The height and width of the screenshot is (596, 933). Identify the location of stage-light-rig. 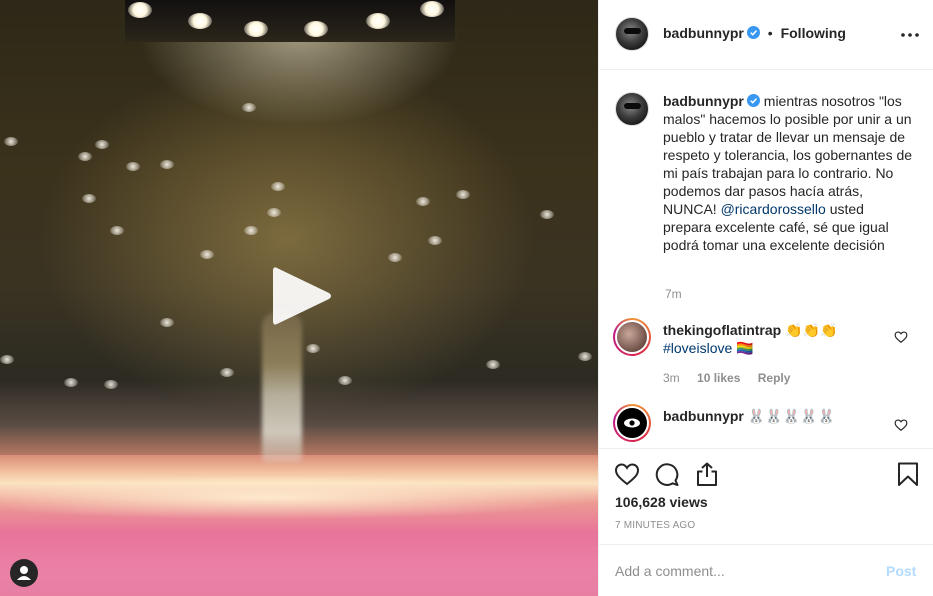
(290, 21).